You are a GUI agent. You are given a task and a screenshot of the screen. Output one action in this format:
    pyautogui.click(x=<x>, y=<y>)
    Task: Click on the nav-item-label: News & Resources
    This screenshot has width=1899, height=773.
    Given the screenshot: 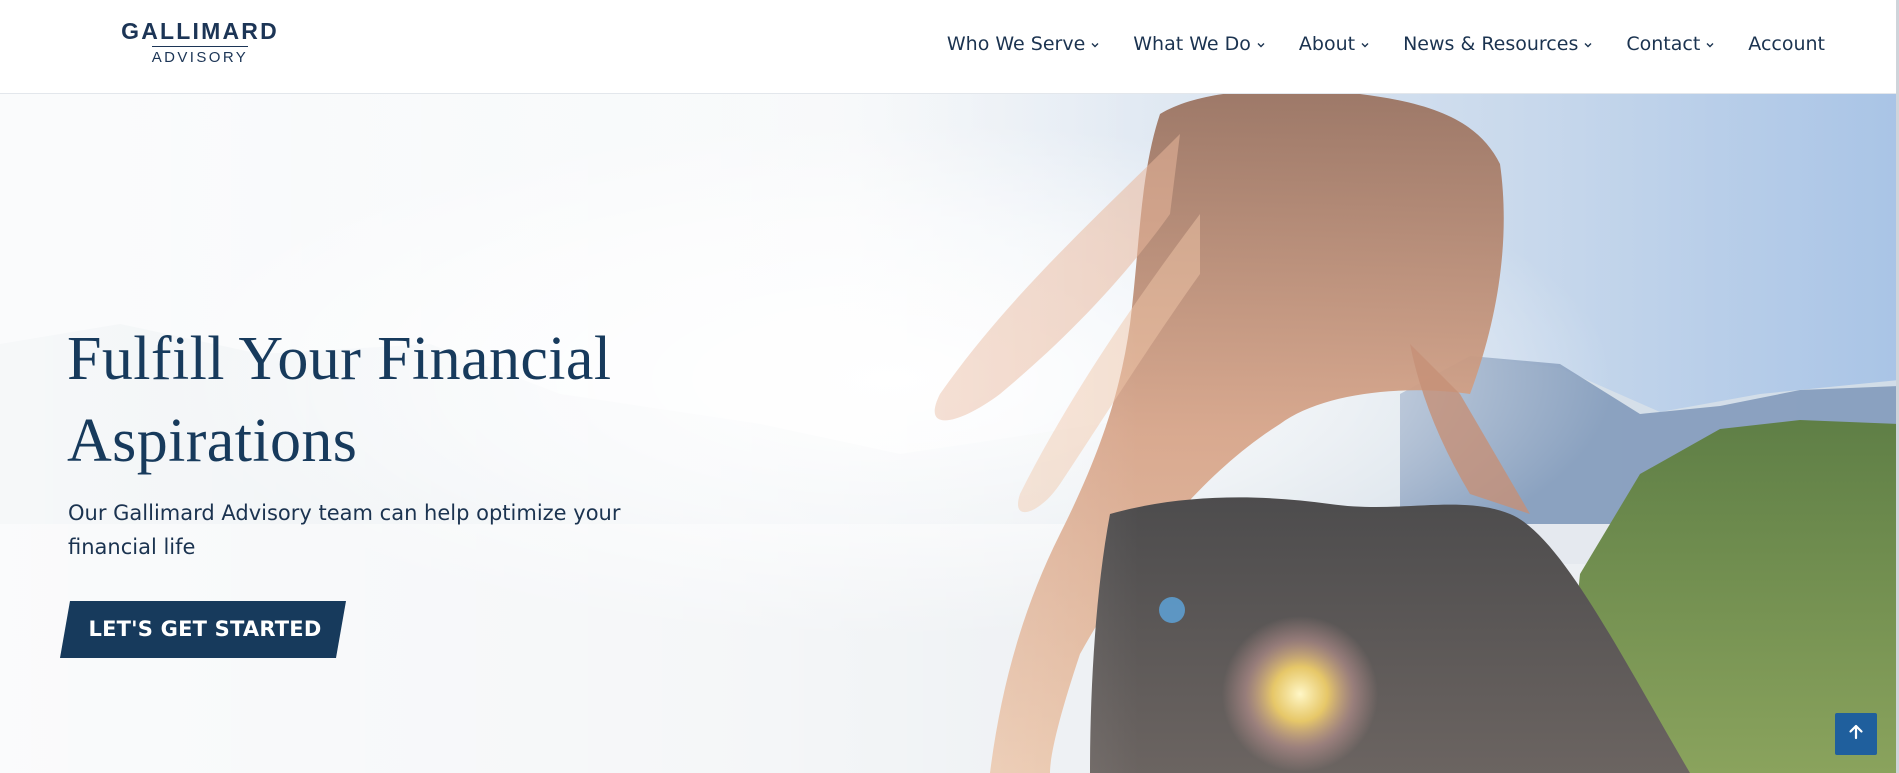 What is the action you would take?
    pyautogui.click(x=1491, y=44)
    